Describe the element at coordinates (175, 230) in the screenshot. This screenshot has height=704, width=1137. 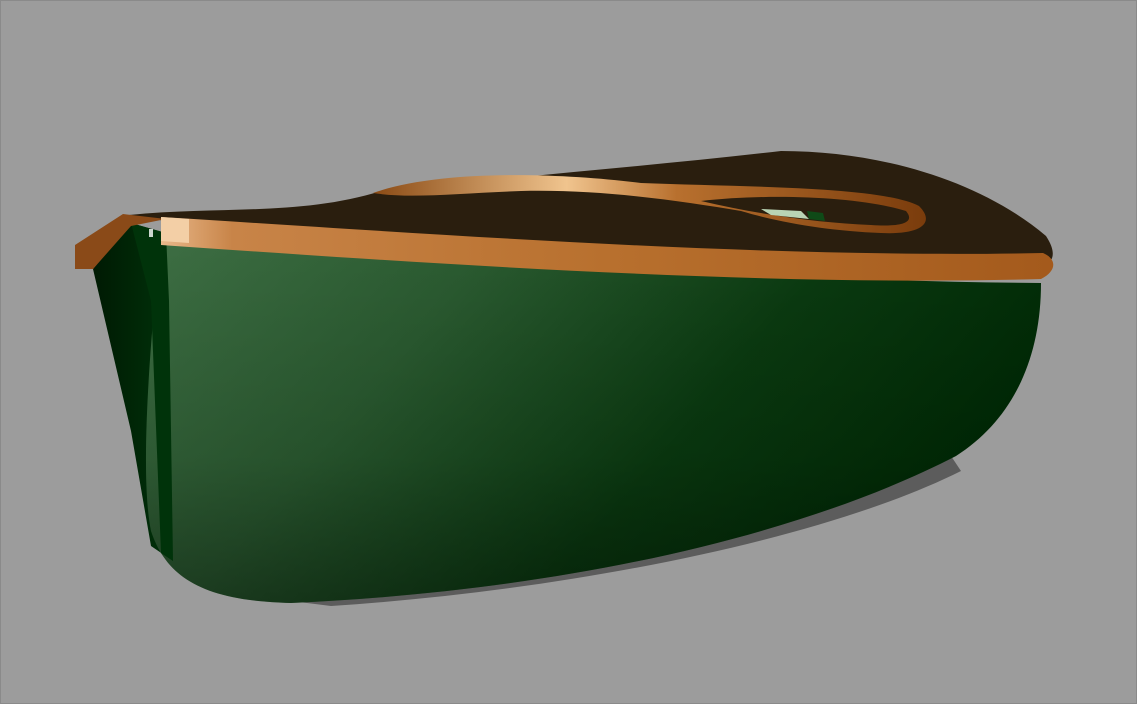
I see `rail-highlight` at that location.